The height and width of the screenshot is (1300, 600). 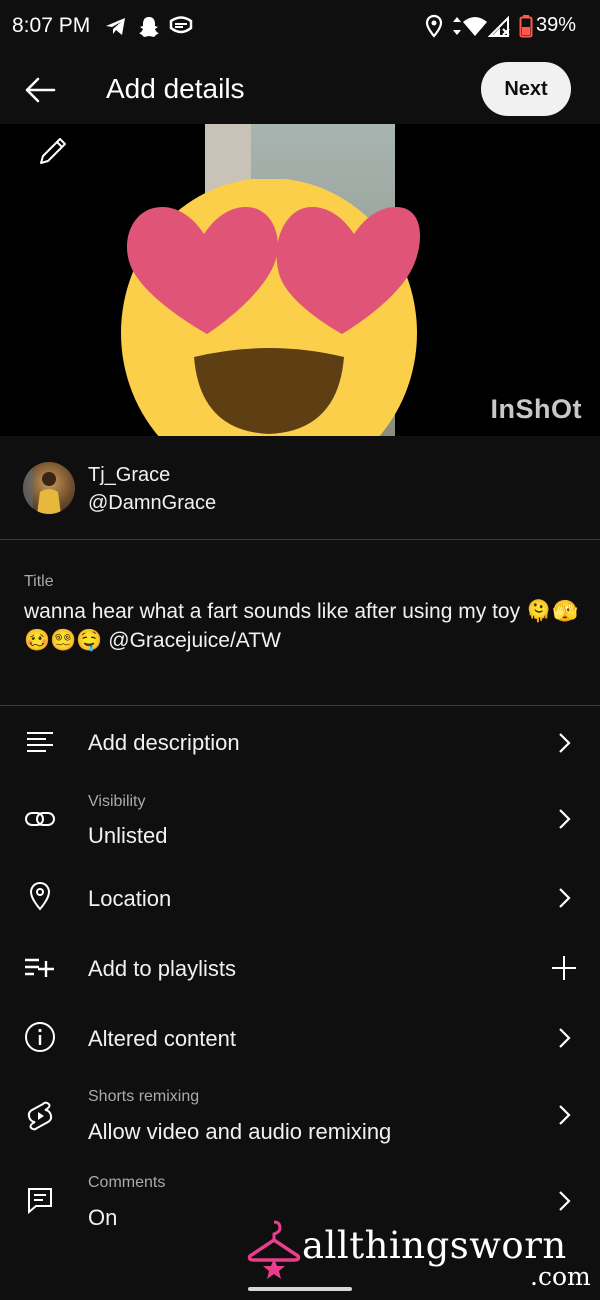 I want to click on home-indicator, so click(x=300, y=1289).